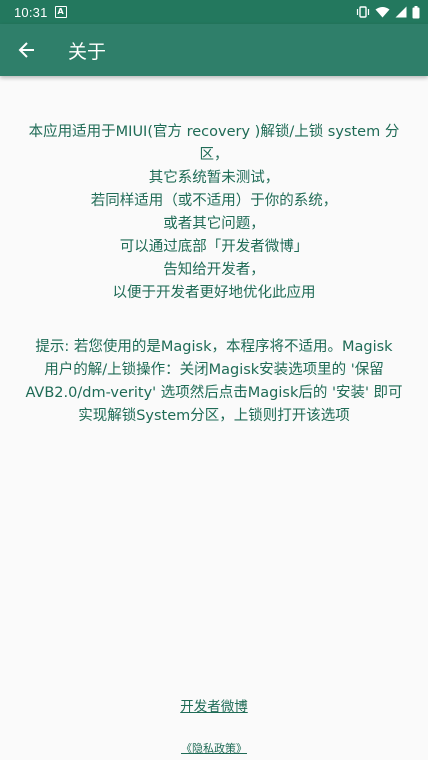 This screenshot has width=428, height=760. What do you see at coordinates (214, 347) in the screenshot?
I see `tip-line: 提示: 若您使用的是Magisk，本程序将不适用。Magisk` at bounding box center [214, 347].